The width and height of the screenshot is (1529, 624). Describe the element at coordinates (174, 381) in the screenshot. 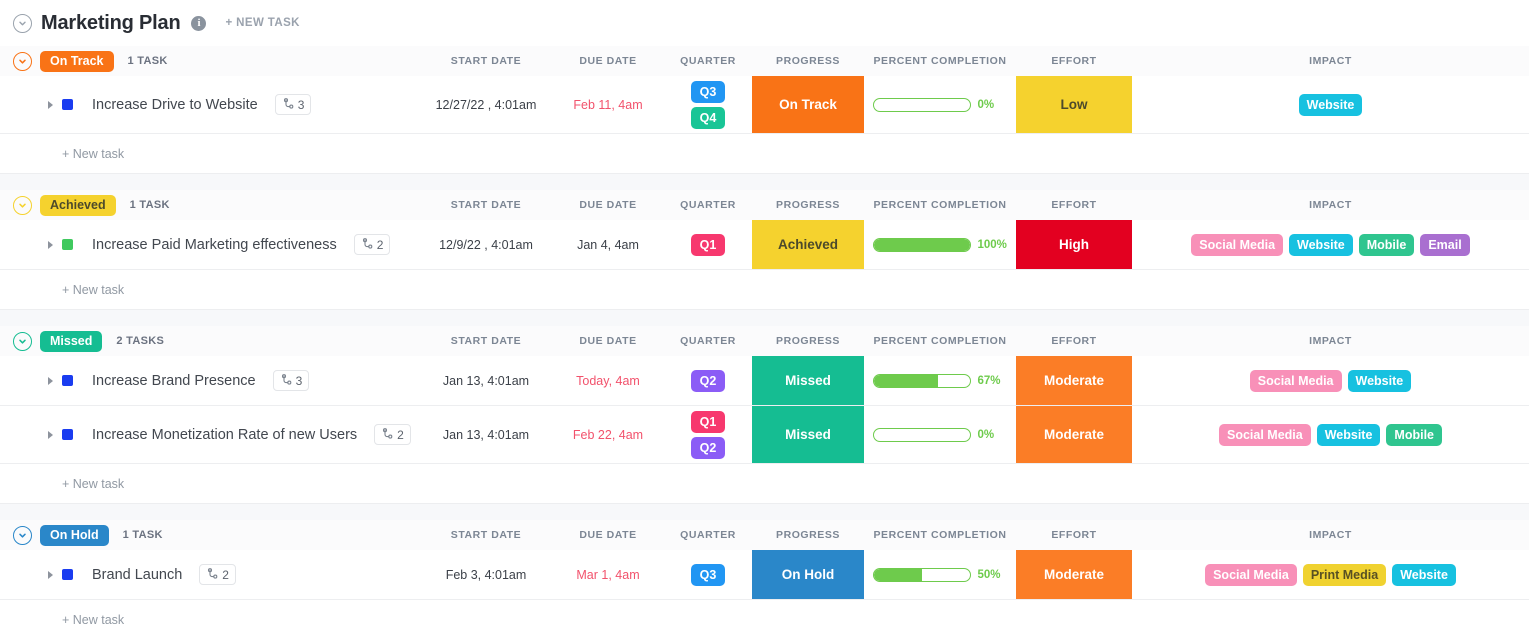

I see `task-name: Increase Brand Presence` at that location.